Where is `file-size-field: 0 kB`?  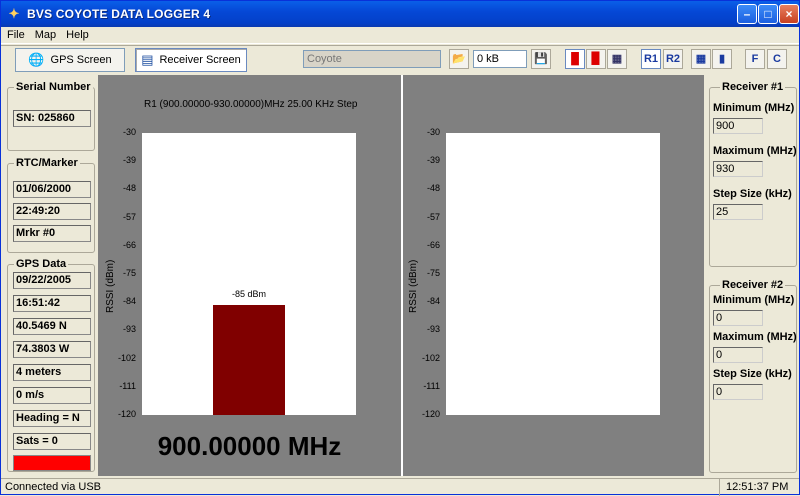 file-size-field: 0 kB is located at coordinates (500, 59).